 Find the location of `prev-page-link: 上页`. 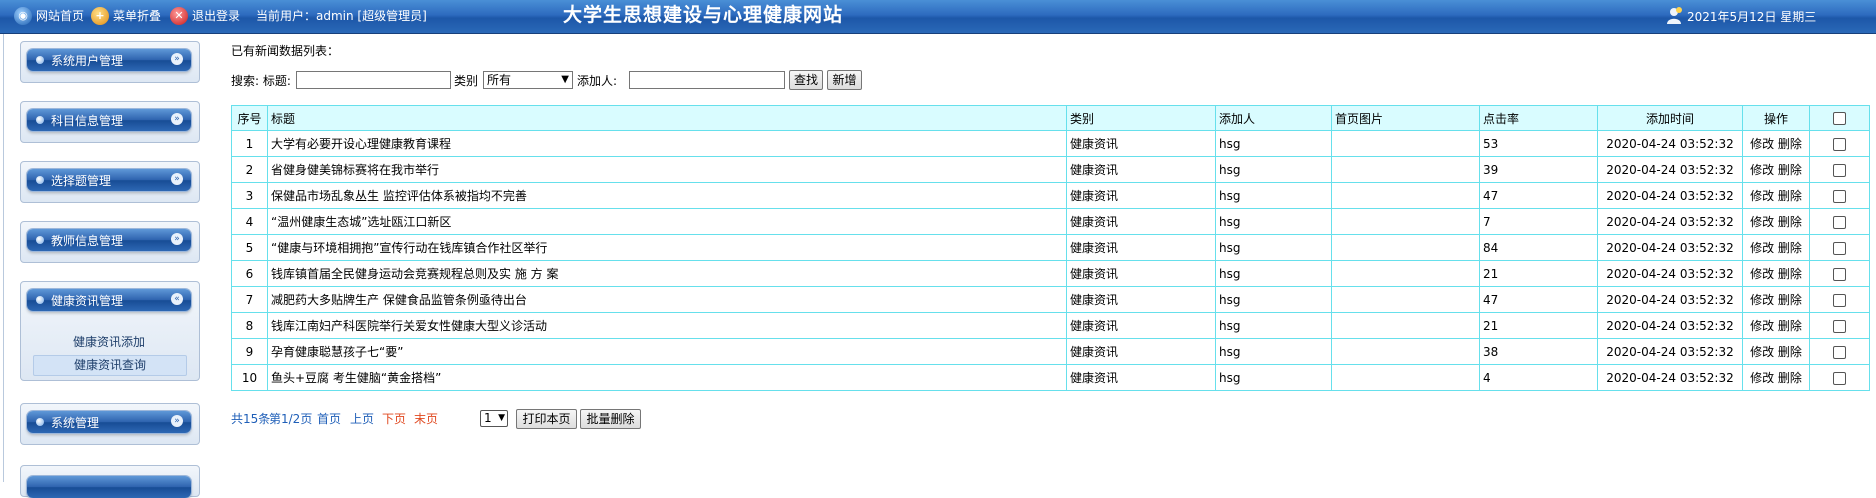

prev-page-link: 上页 is located at coordinates (362, 419).